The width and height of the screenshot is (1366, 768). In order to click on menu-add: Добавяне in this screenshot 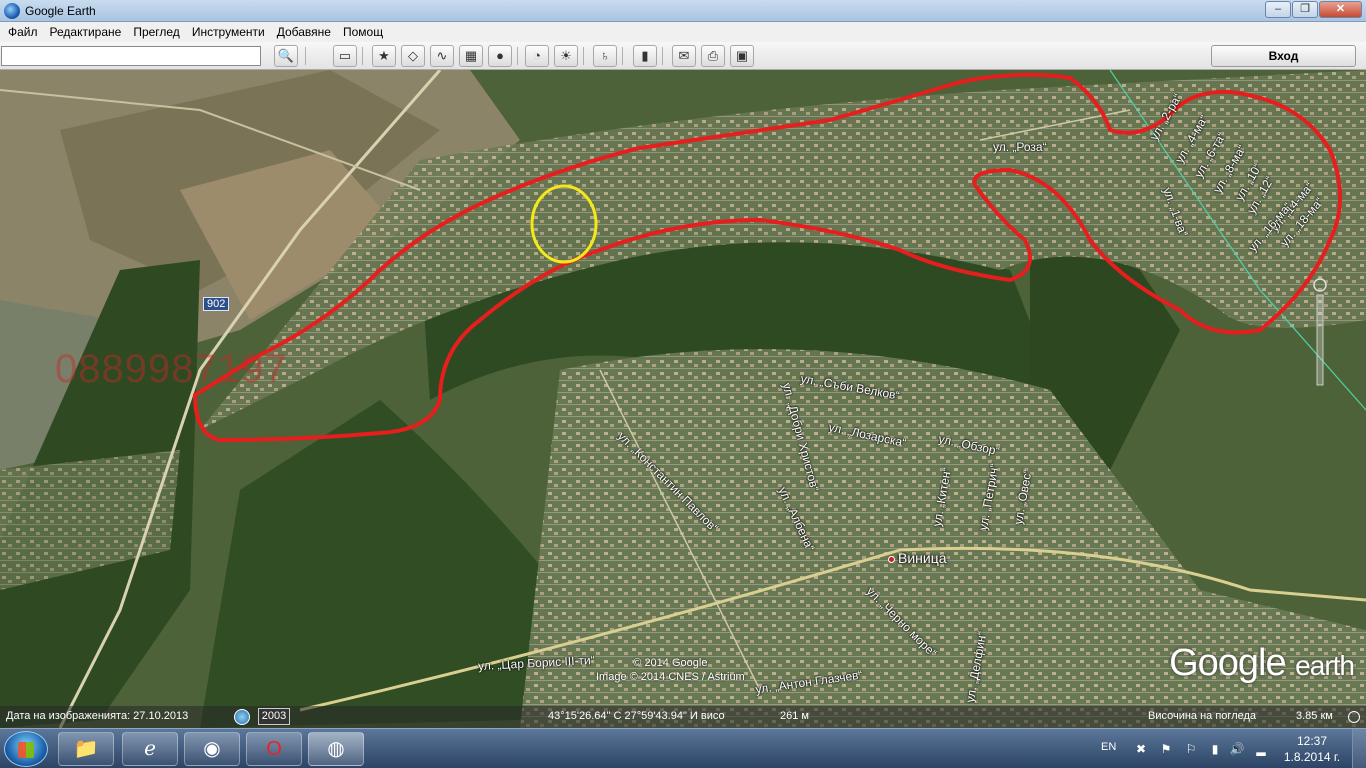, I will do `click(304, 32)`.